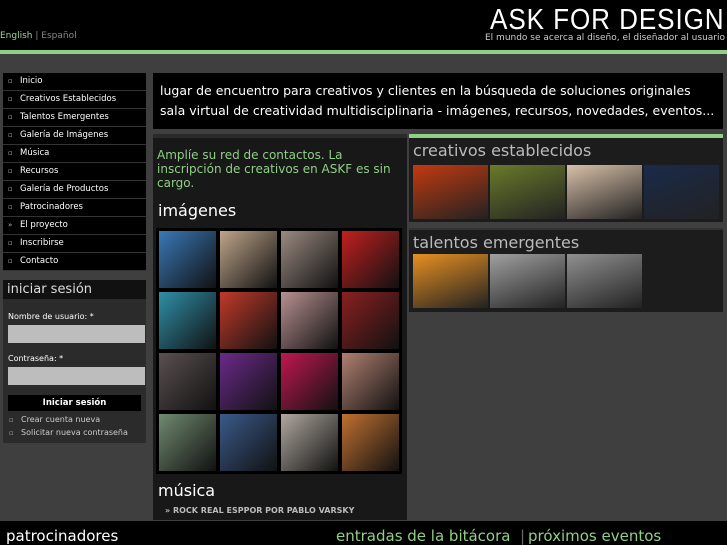  I want to click on nav-label: Galería de Productos, so click(64, 189).